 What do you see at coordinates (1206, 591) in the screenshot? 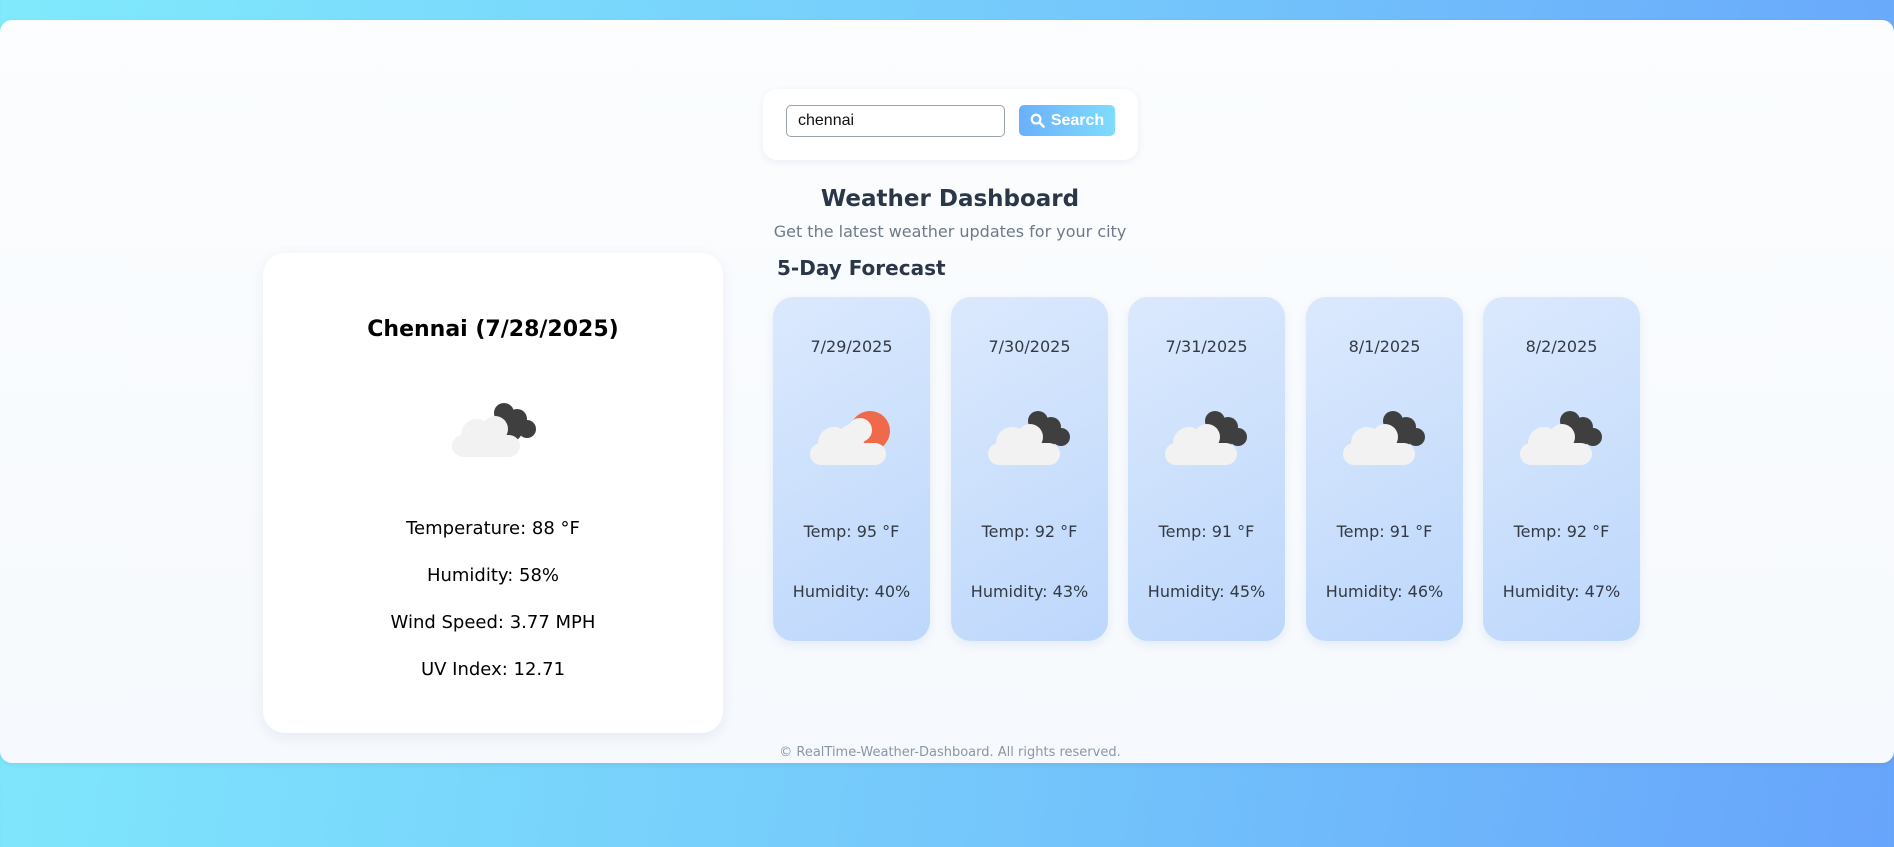
I see `forecast-humidity: Humidity: 45%` at bounding box center [1206, 591].